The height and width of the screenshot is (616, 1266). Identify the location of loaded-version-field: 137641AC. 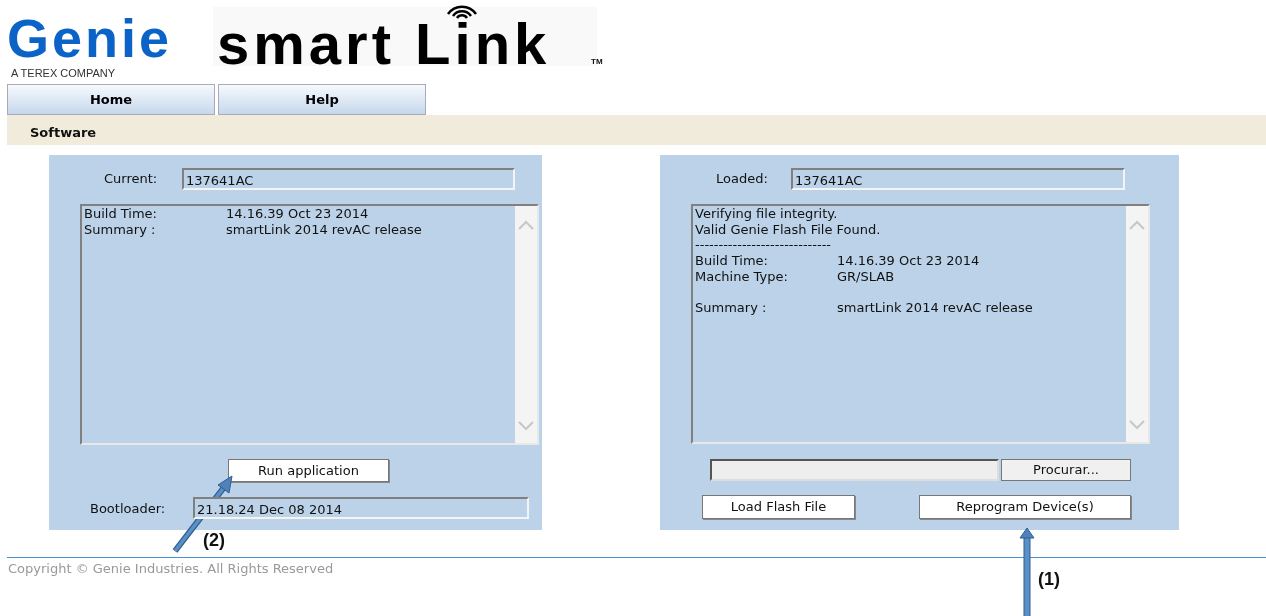
(958, 179).